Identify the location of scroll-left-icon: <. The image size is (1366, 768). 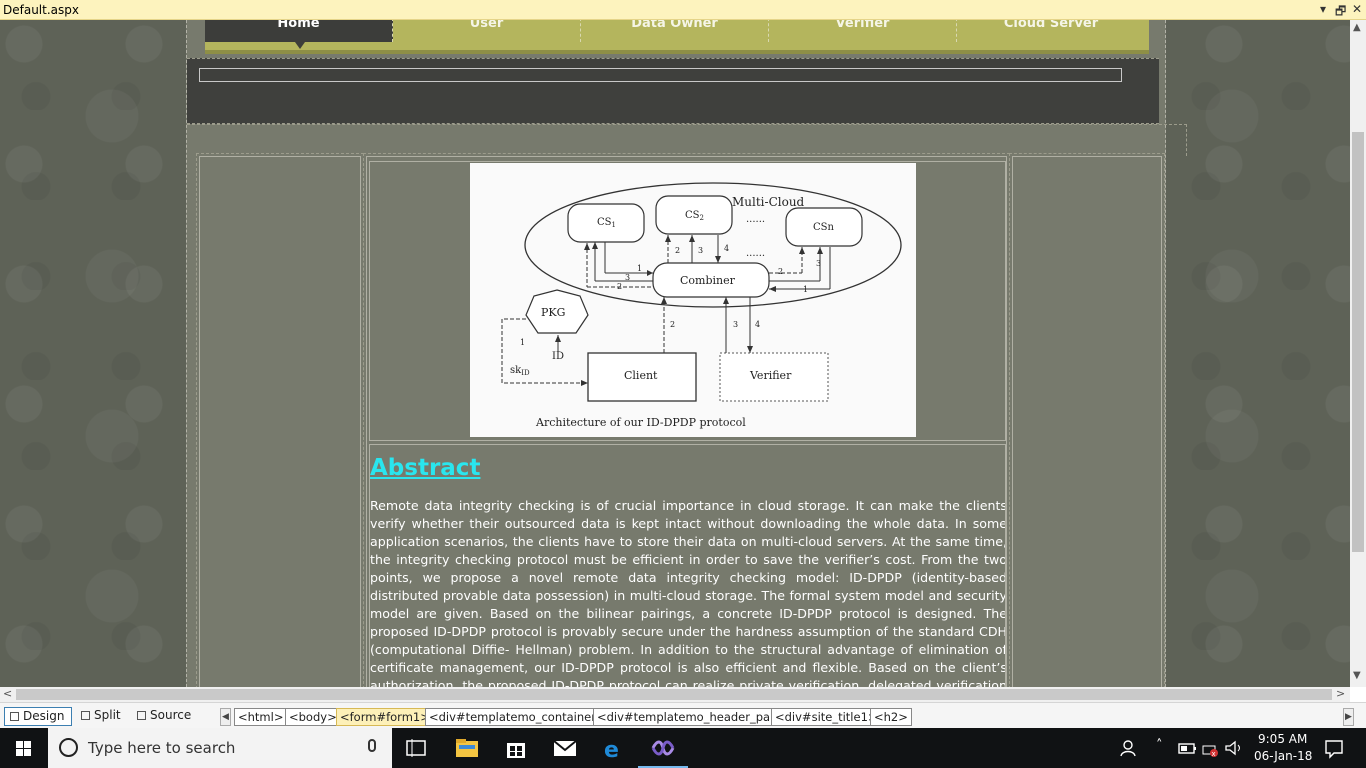
(7, 693).